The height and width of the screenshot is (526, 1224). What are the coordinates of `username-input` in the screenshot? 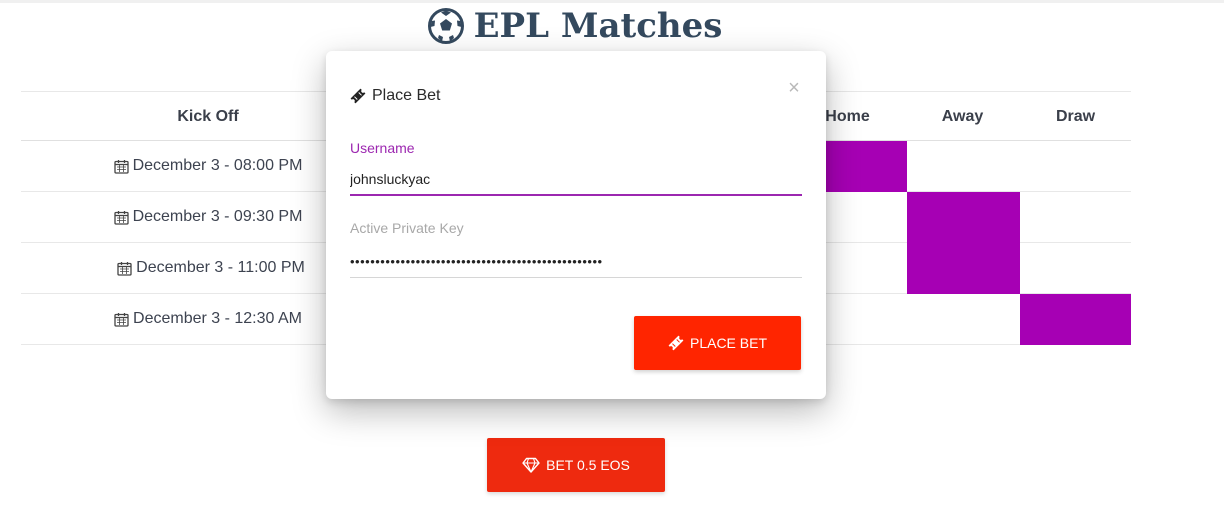 It's located at (576, 180).